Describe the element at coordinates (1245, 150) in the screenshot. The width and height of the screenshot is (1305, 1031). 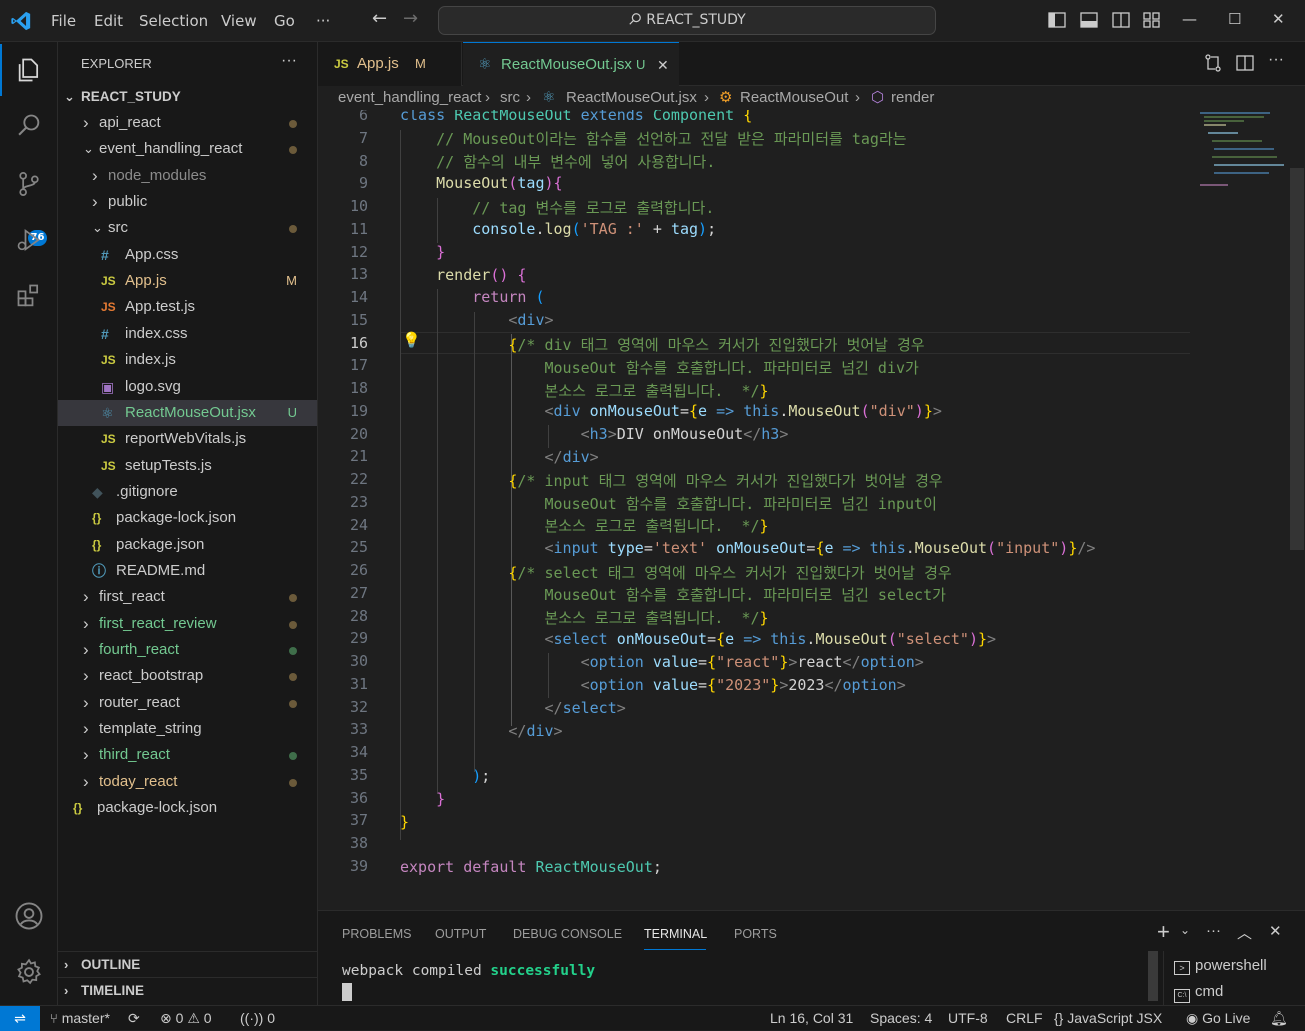
I see `minimap` at that location.